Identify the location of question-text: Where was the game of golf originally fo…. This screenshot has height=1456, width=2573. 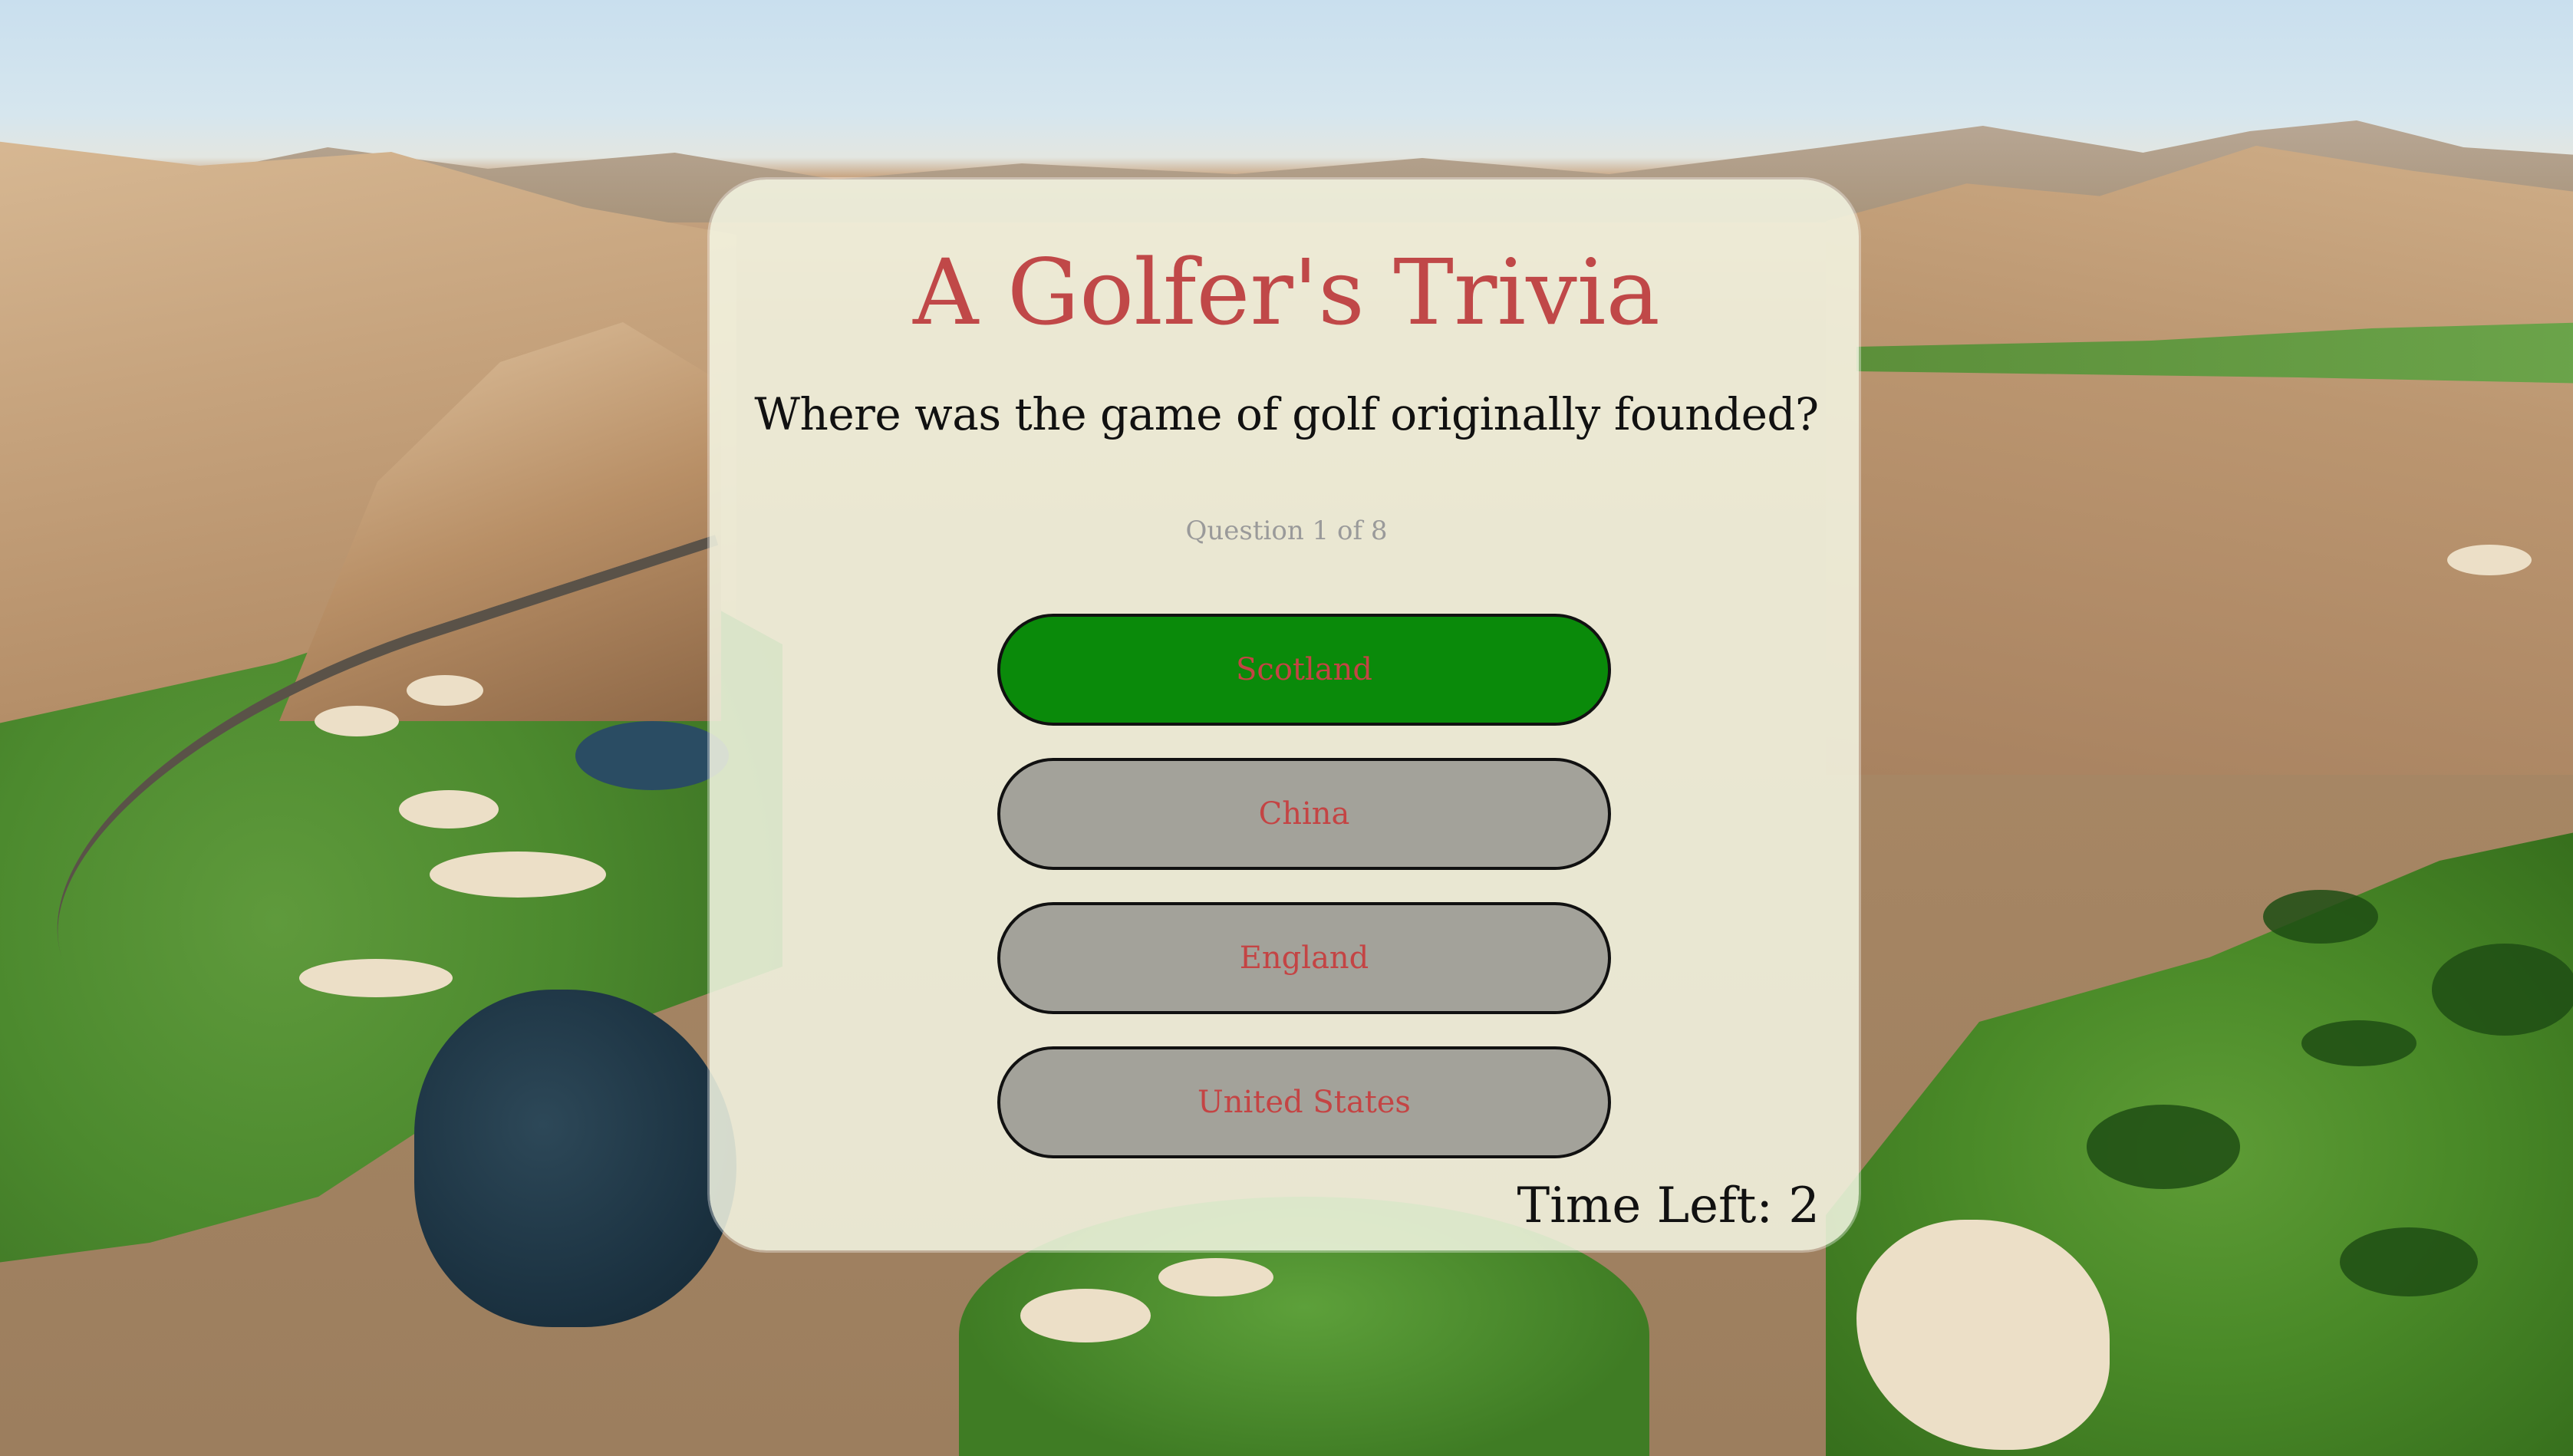
(1286, 414).